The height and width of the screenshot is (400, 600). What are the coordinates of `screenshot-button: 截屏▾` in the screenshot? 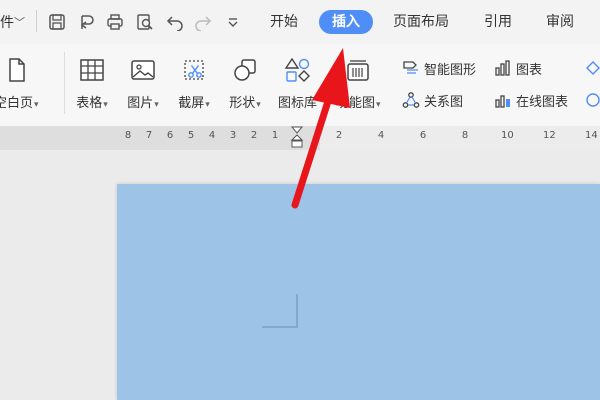 It's located at (194, 82).